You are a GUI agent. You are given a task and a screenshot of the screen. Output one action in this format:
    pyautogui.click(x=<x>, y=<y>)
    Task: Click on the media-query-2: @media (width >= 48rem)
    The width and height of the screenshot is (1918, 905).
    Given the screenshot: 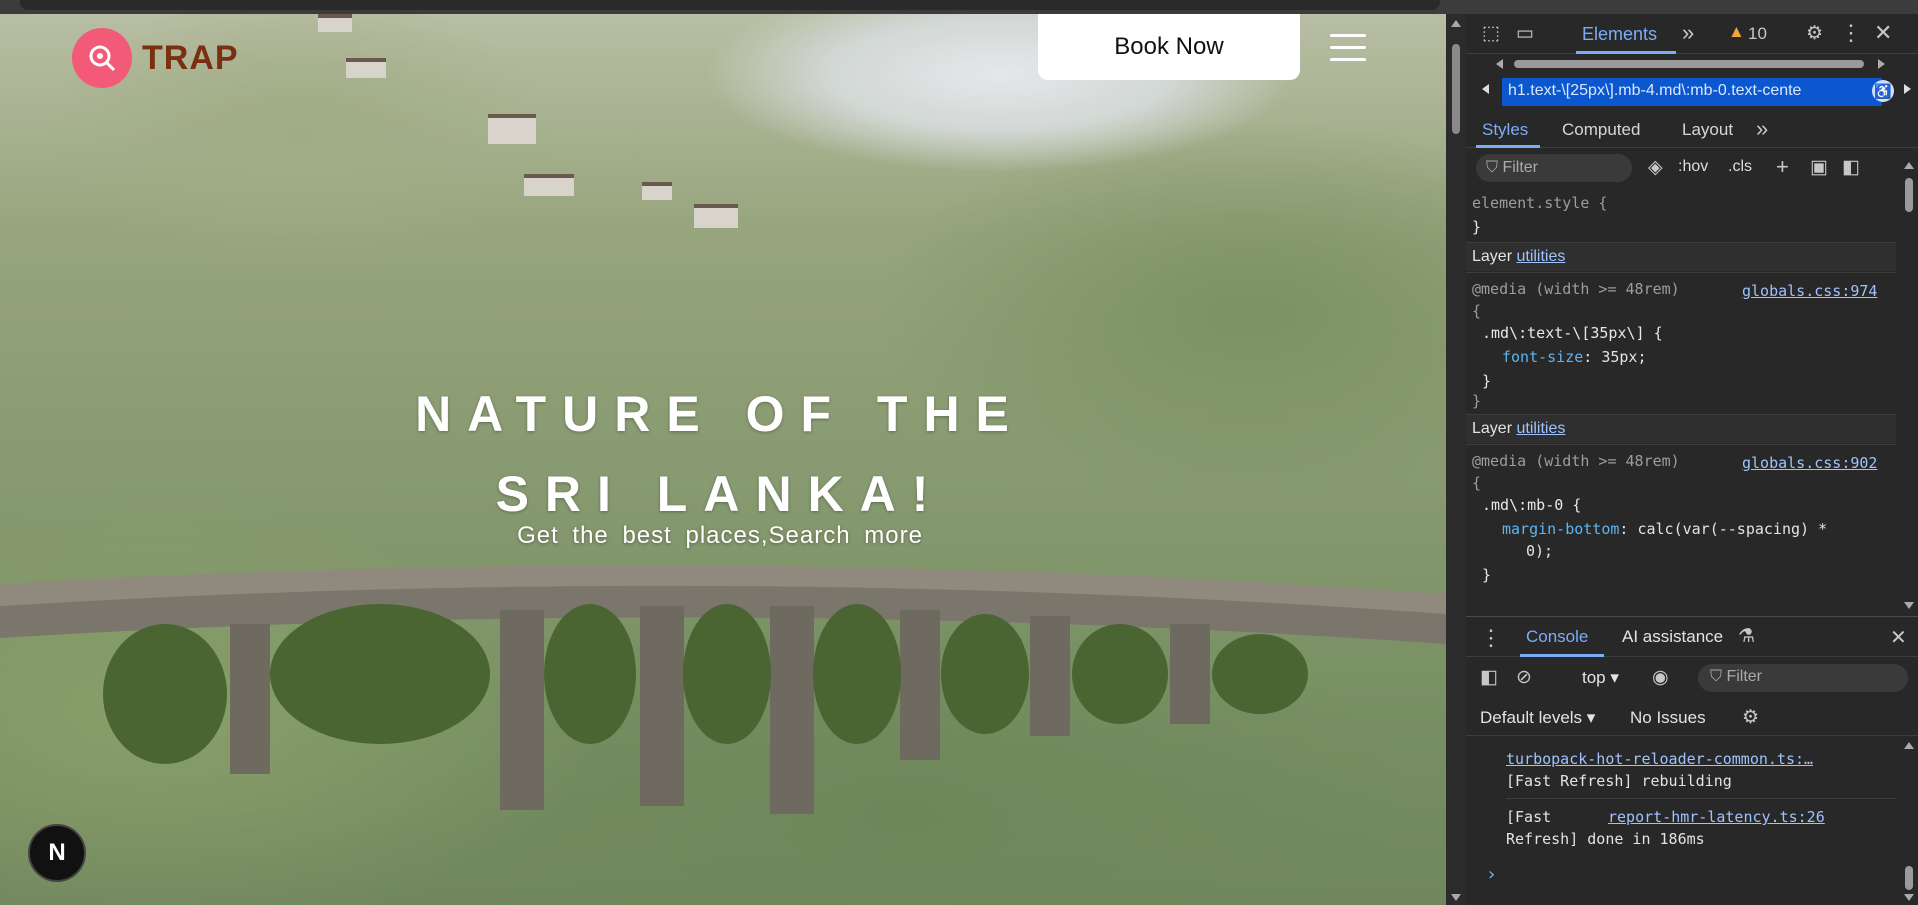 What is the action you would take?
    pyautogui.click(x=1576, y=461)
    